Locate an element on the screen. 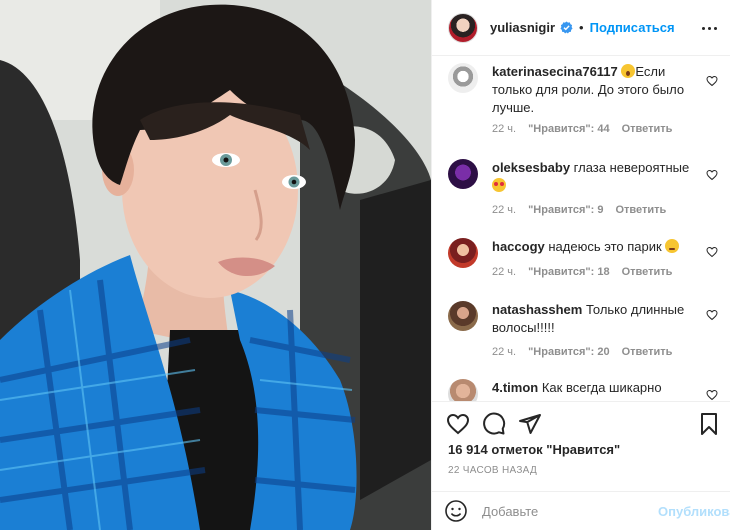  comment-text: haccogy надеюсь это парик is located at coordinates (597, 247).